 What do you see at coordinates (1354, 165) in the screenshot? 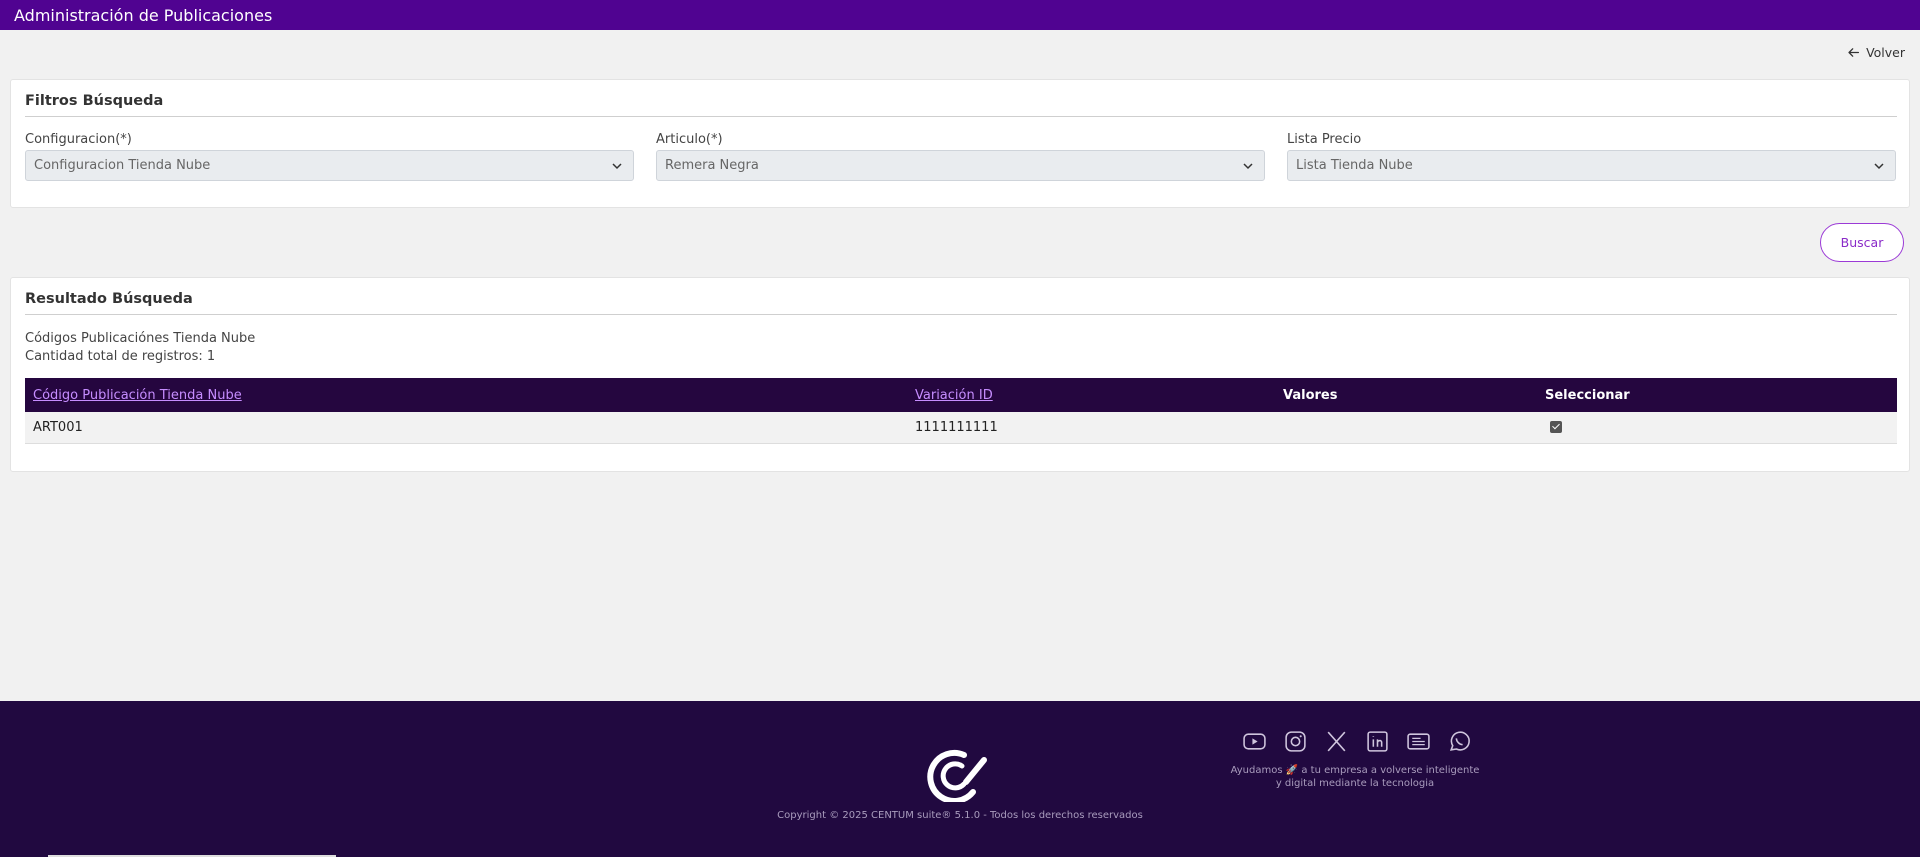
I see `lista-precio-value: Lista Tienda Nube` at bounding box center [1354, 165].